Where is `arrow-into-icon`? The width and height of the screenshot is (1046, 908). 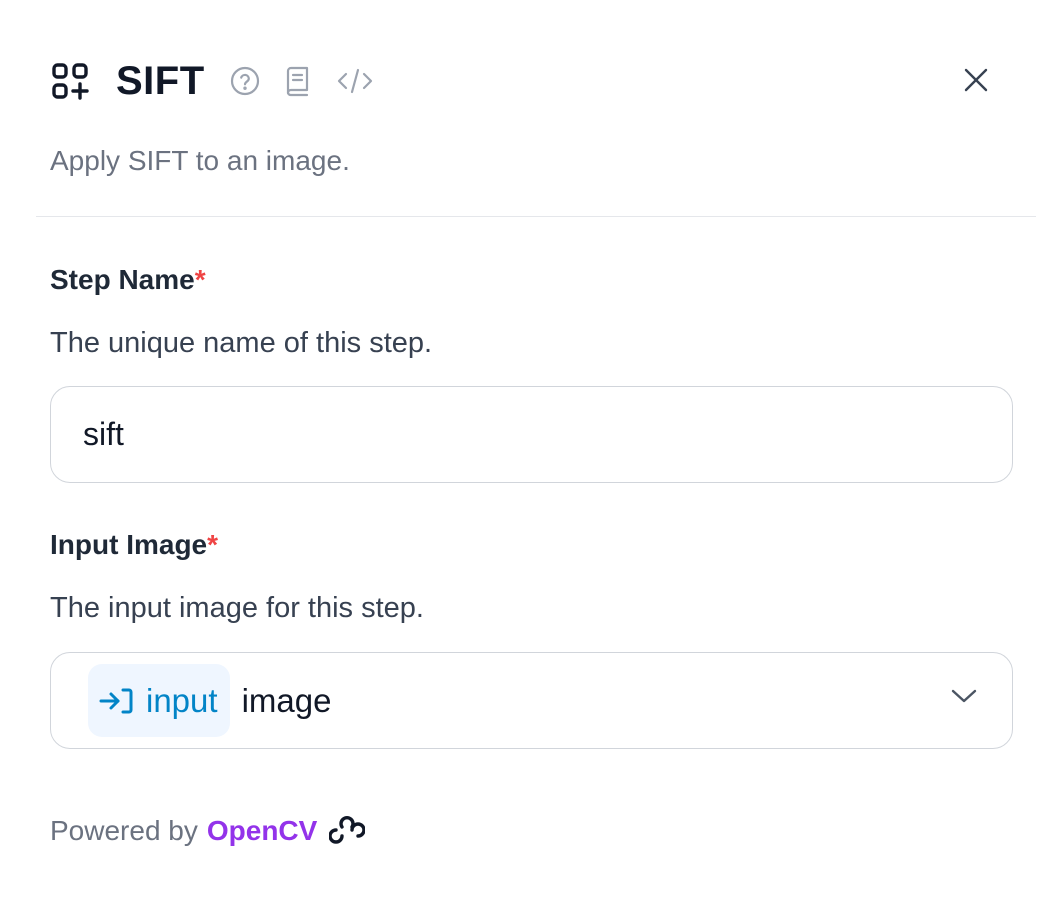 arrow-into-icon is located at coordinates (117, 701).